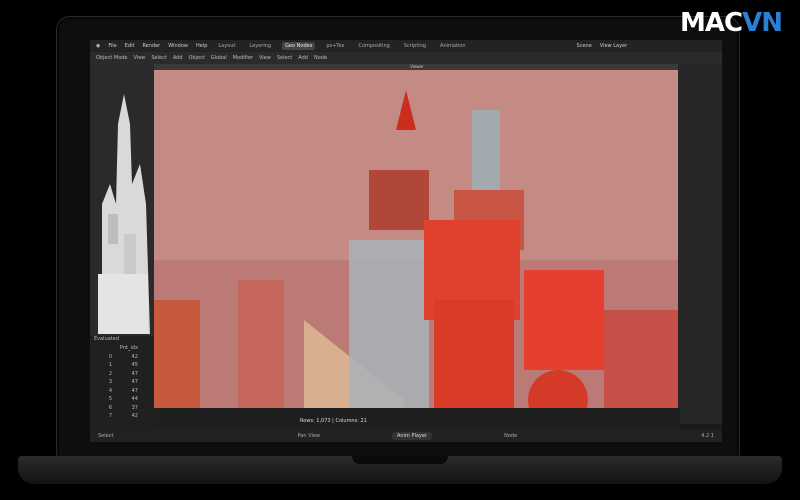 Image resolution: width=800 pixels, height=500 pixels. I want to click on toolbar-select: Select, so click(158, 58).